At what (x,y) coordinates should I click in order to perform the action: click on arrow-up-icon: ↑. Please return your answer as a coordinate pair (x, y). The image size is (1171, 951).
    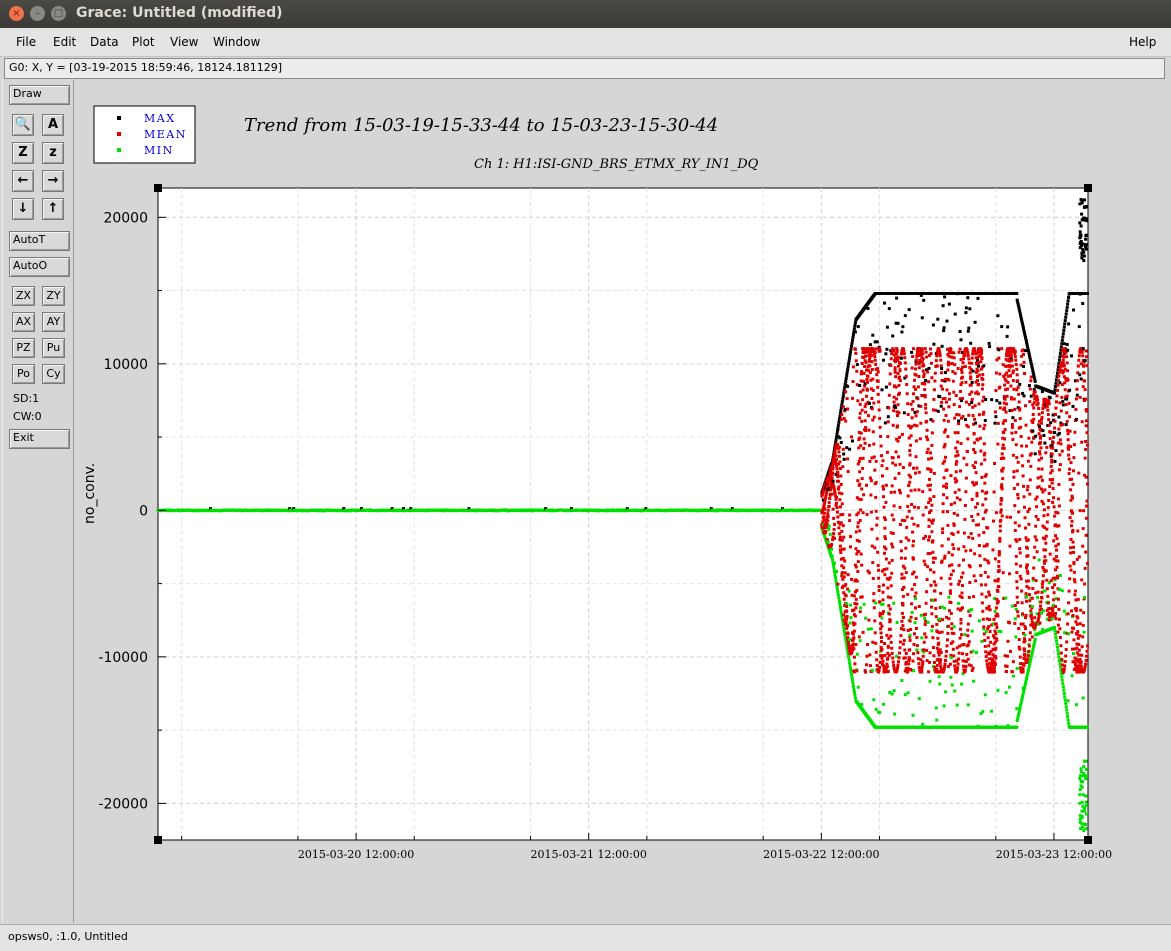
    Looking at the image, I should click on (53, 209).